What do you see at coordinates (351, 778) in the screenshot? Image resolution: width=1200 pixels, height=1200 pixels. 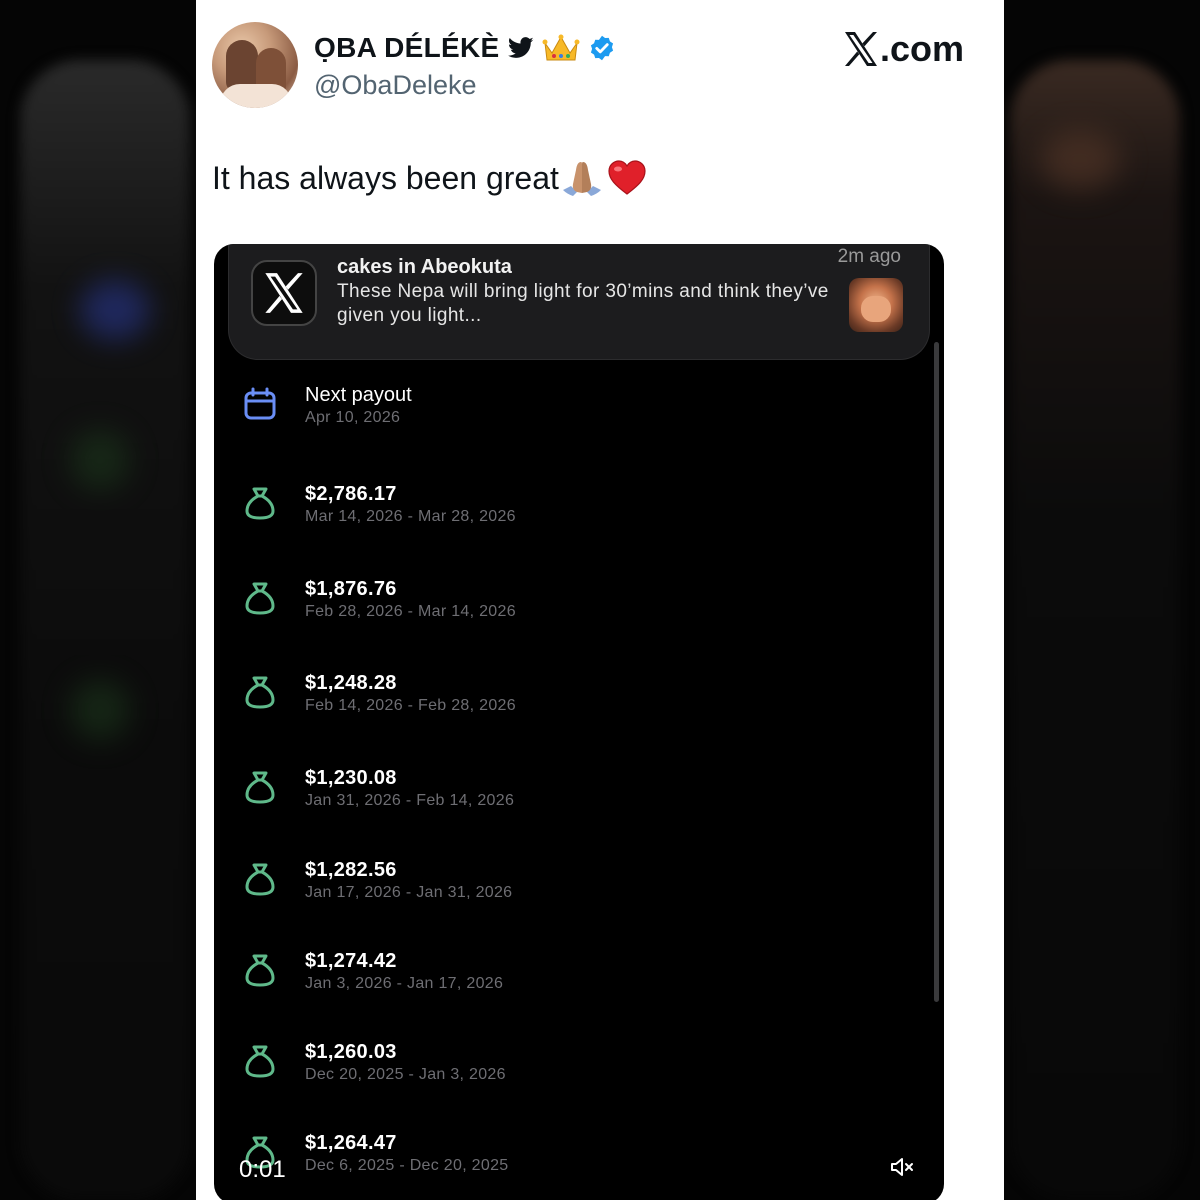 I see `payout-amount: $1,230.08` at bounding box center [351, 778].